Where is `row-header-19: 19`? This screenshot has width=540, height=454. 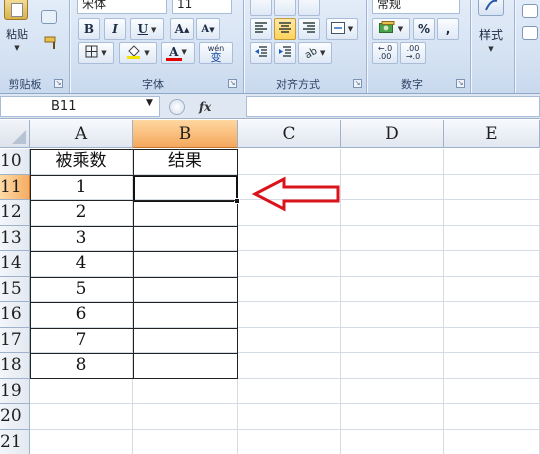 row-header-19: 19 is located at coordinates (15, 391).